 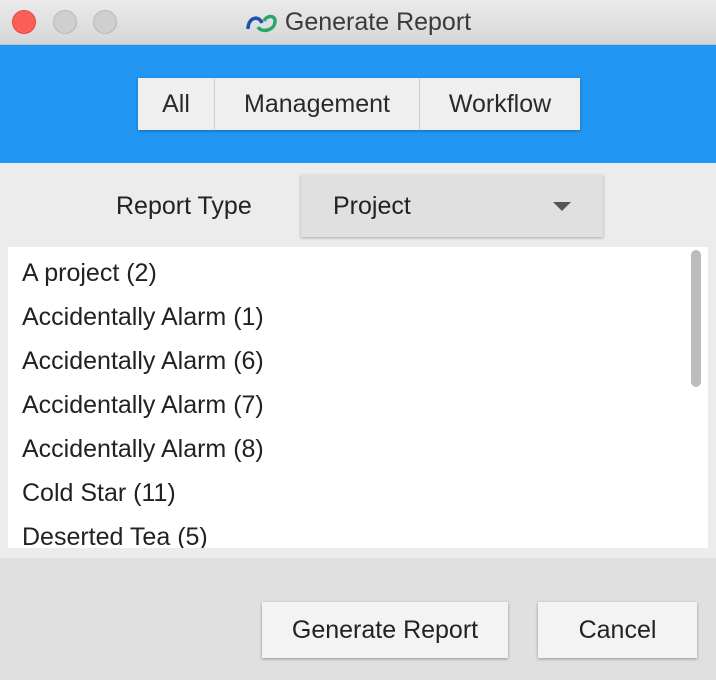 What do you see at coordinates (184, 206) in the screenshot?
I see `report-type-label: Report Type` at bounding box center [184, 206].